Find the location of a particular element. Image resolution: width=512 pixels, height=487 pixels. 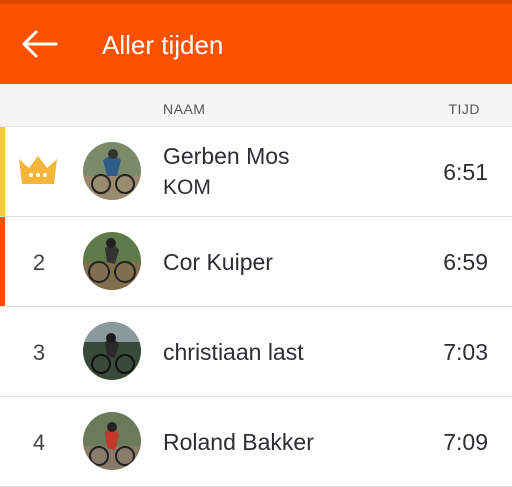

rank-number: 3 is located at coordinates (39, 352).